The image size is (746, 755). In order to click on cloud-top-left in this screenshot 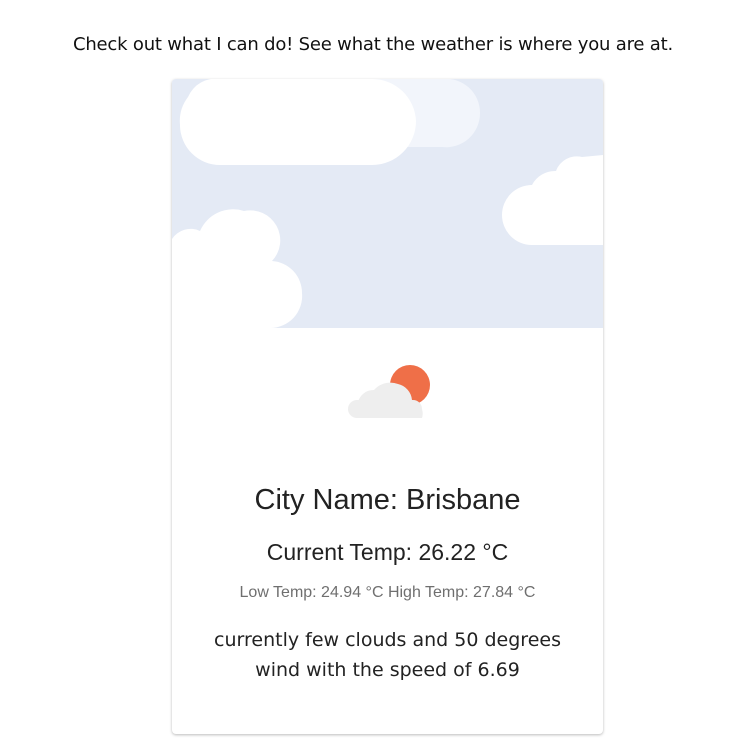, I will do `click(297, 122)`.